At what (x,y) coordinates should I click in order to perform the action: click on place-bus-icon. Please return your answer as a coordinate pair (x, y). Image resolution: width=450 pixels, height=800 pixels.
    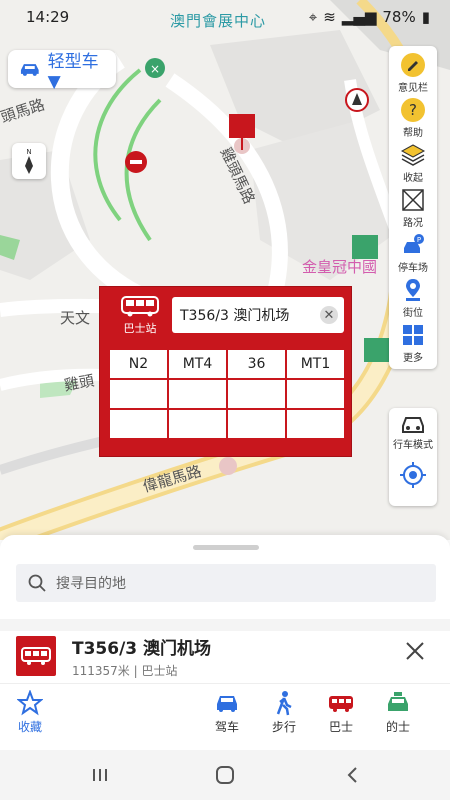
    Looking at the image, I should click on (36, 656).